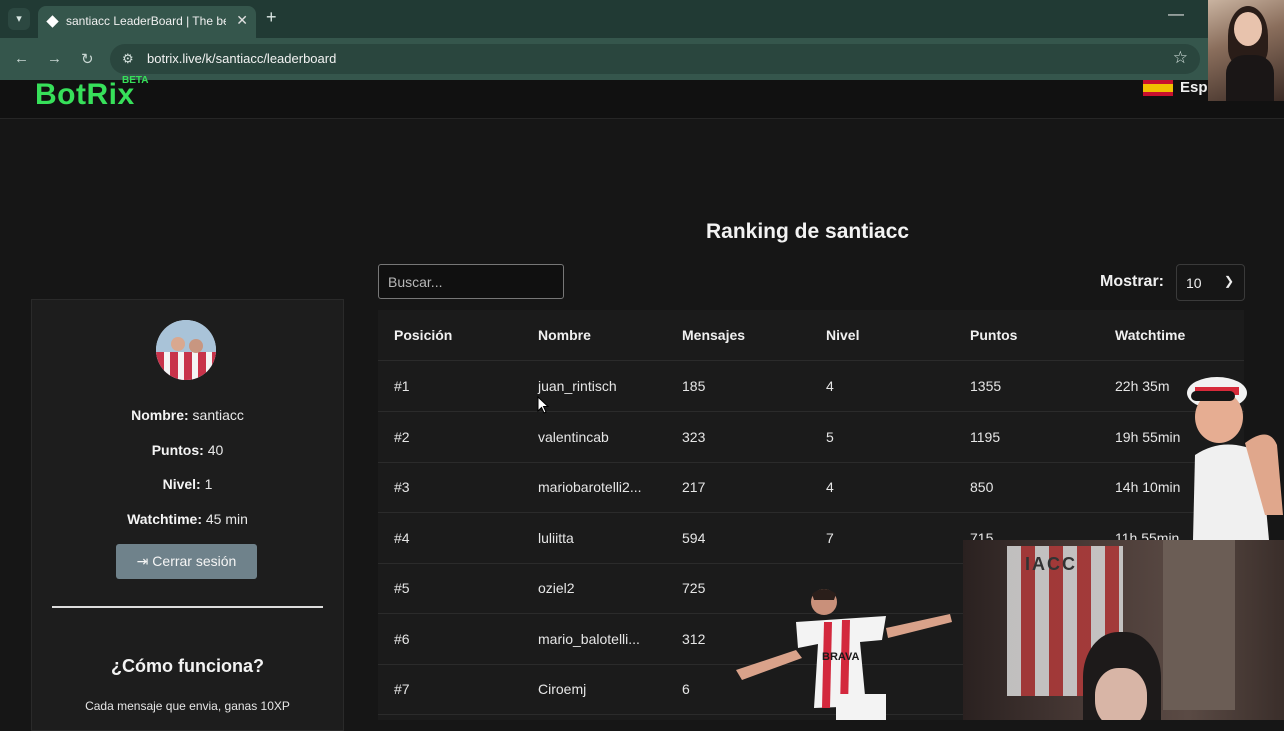  What do you see at coordinates (187, 519) in the screenshot?
I see `profile-watchtime: Watchtime: 45 min` at bounding box center [187, 519].